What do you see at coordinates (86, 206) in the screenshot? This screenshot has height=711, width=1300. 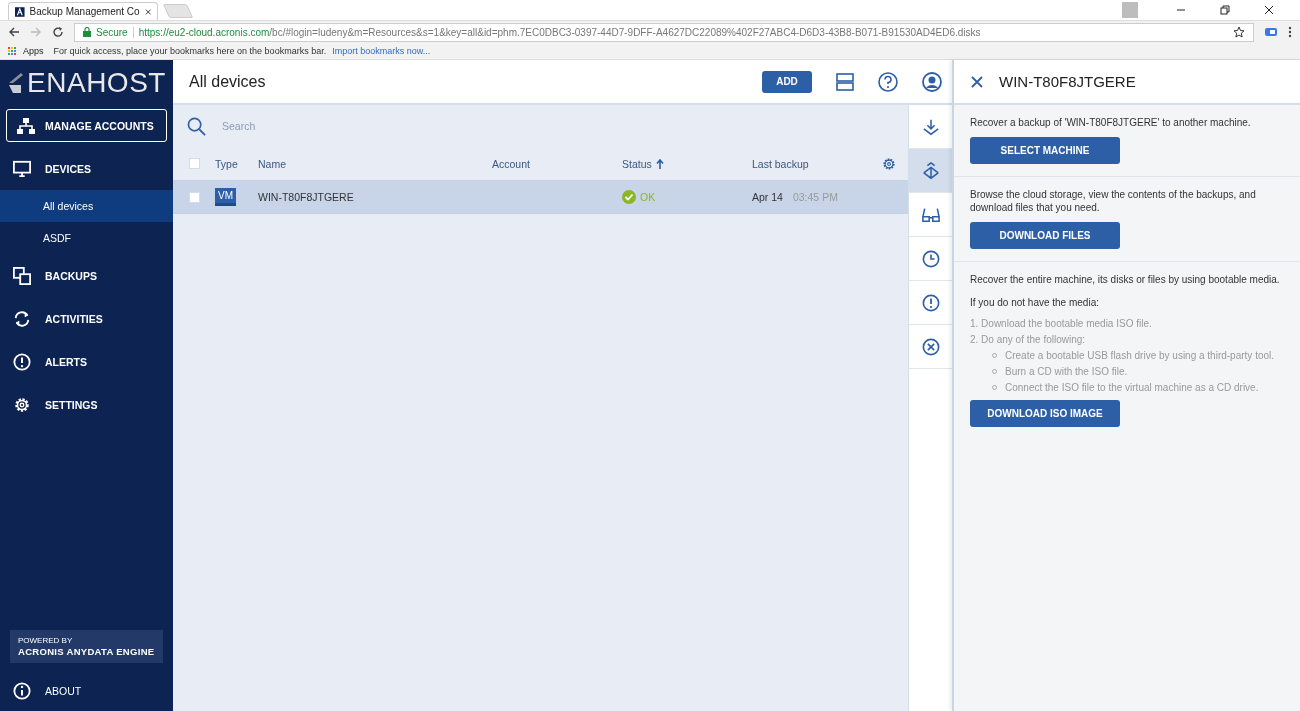 I see `nav-subitem: All devices` at bounding box center [86, 206].